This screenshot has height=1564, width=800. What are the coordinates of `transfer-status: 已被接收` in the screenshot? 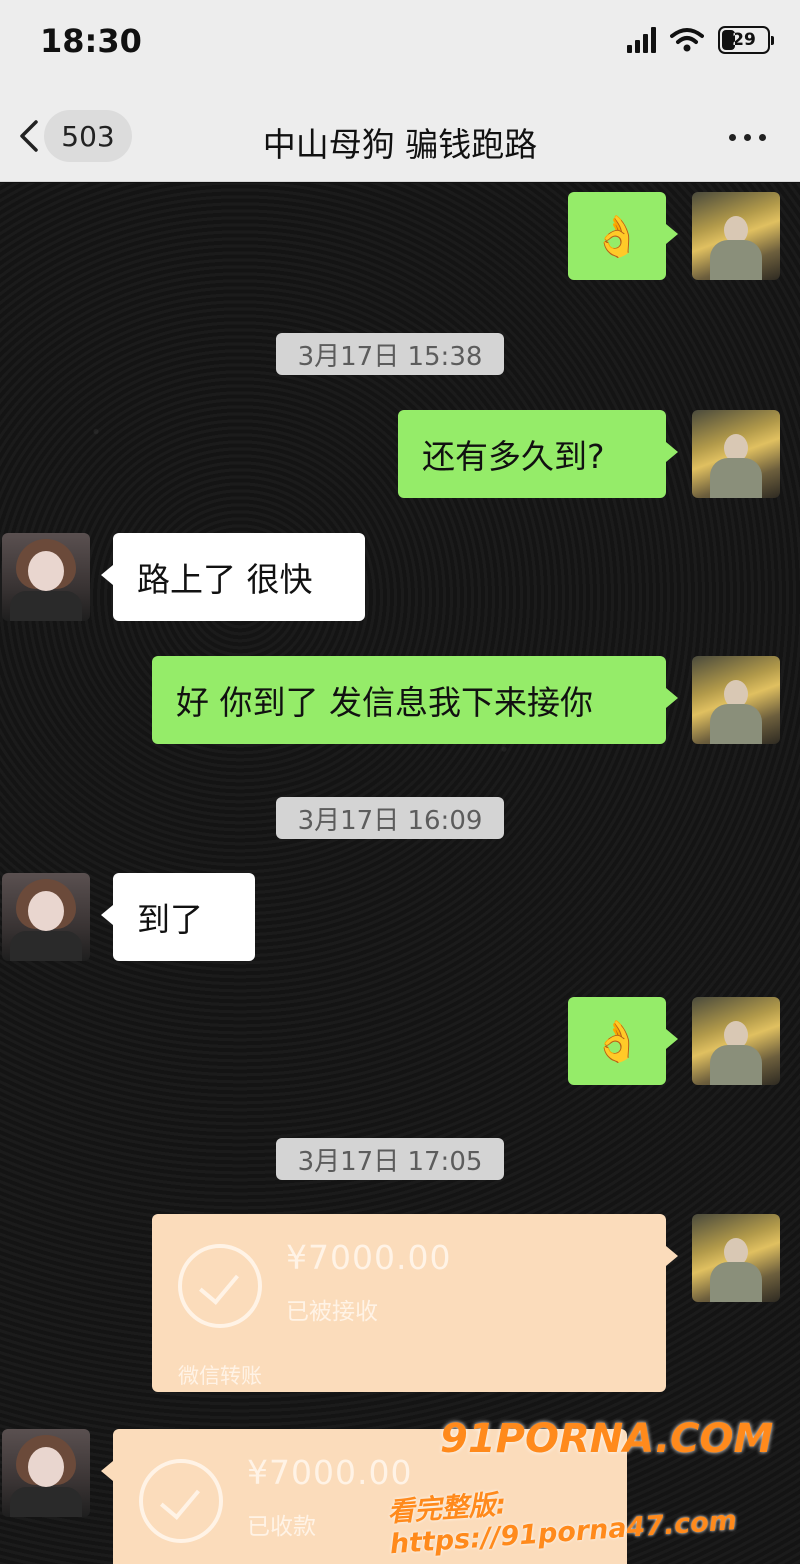 It's located at (332, 1312).